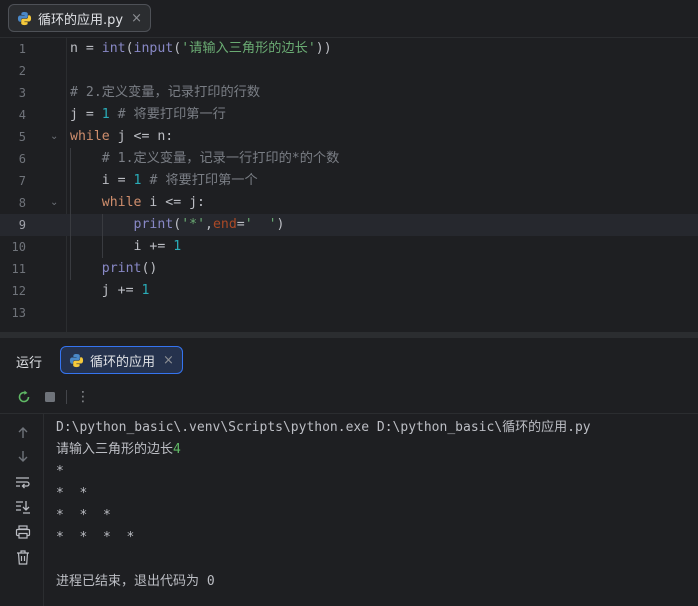  I want to click on line-number: 9, so click(22, 225).